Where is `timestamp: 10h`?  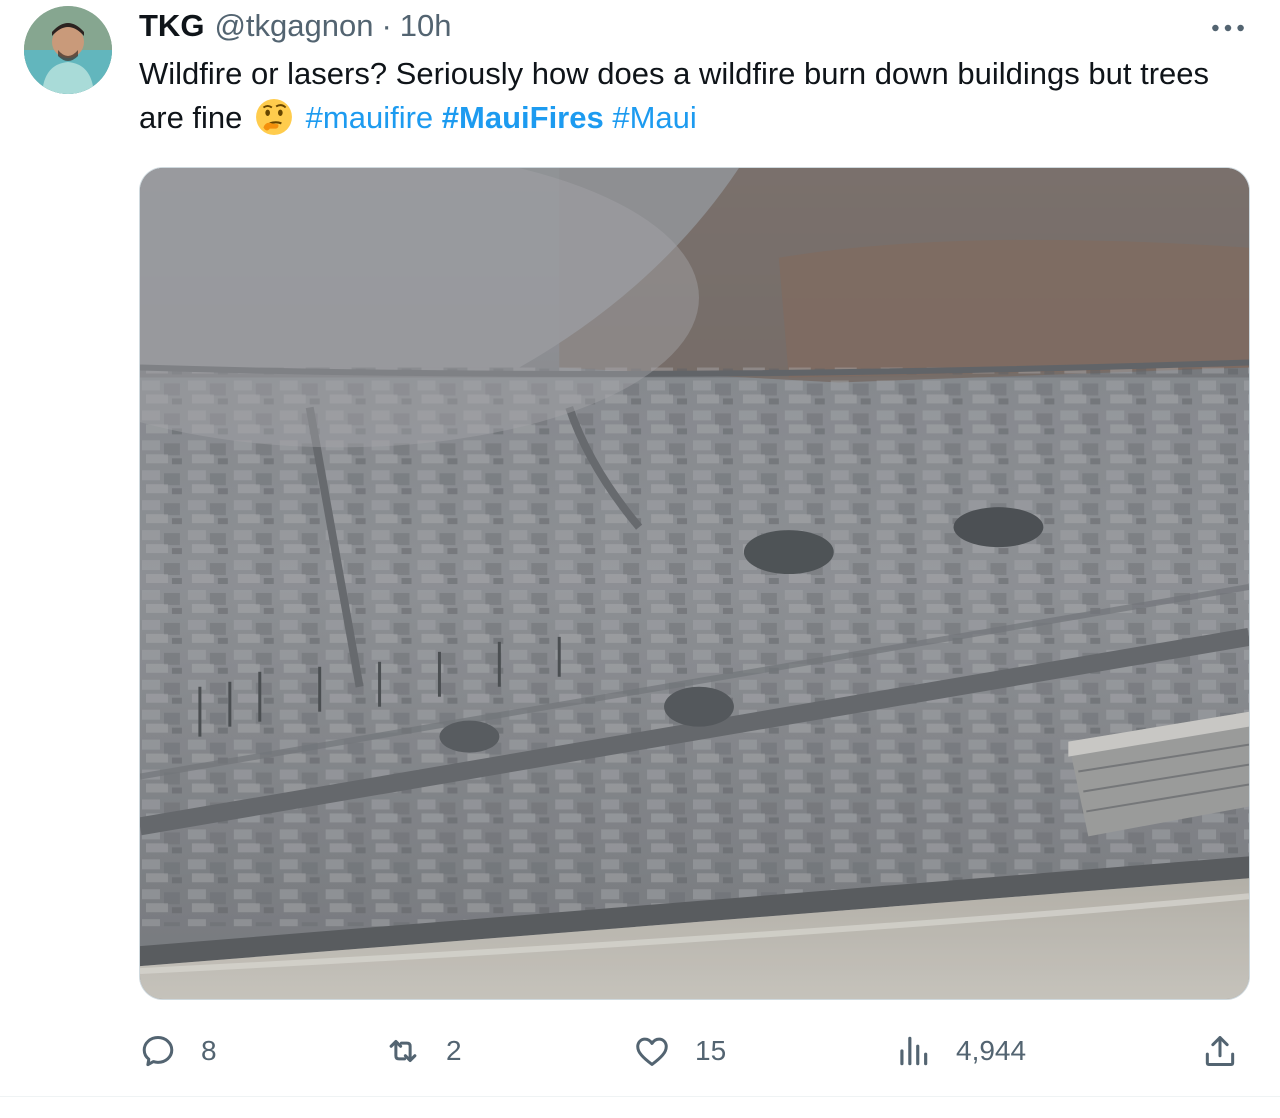
timestamp: 10h is located at coordinates (426, 26).